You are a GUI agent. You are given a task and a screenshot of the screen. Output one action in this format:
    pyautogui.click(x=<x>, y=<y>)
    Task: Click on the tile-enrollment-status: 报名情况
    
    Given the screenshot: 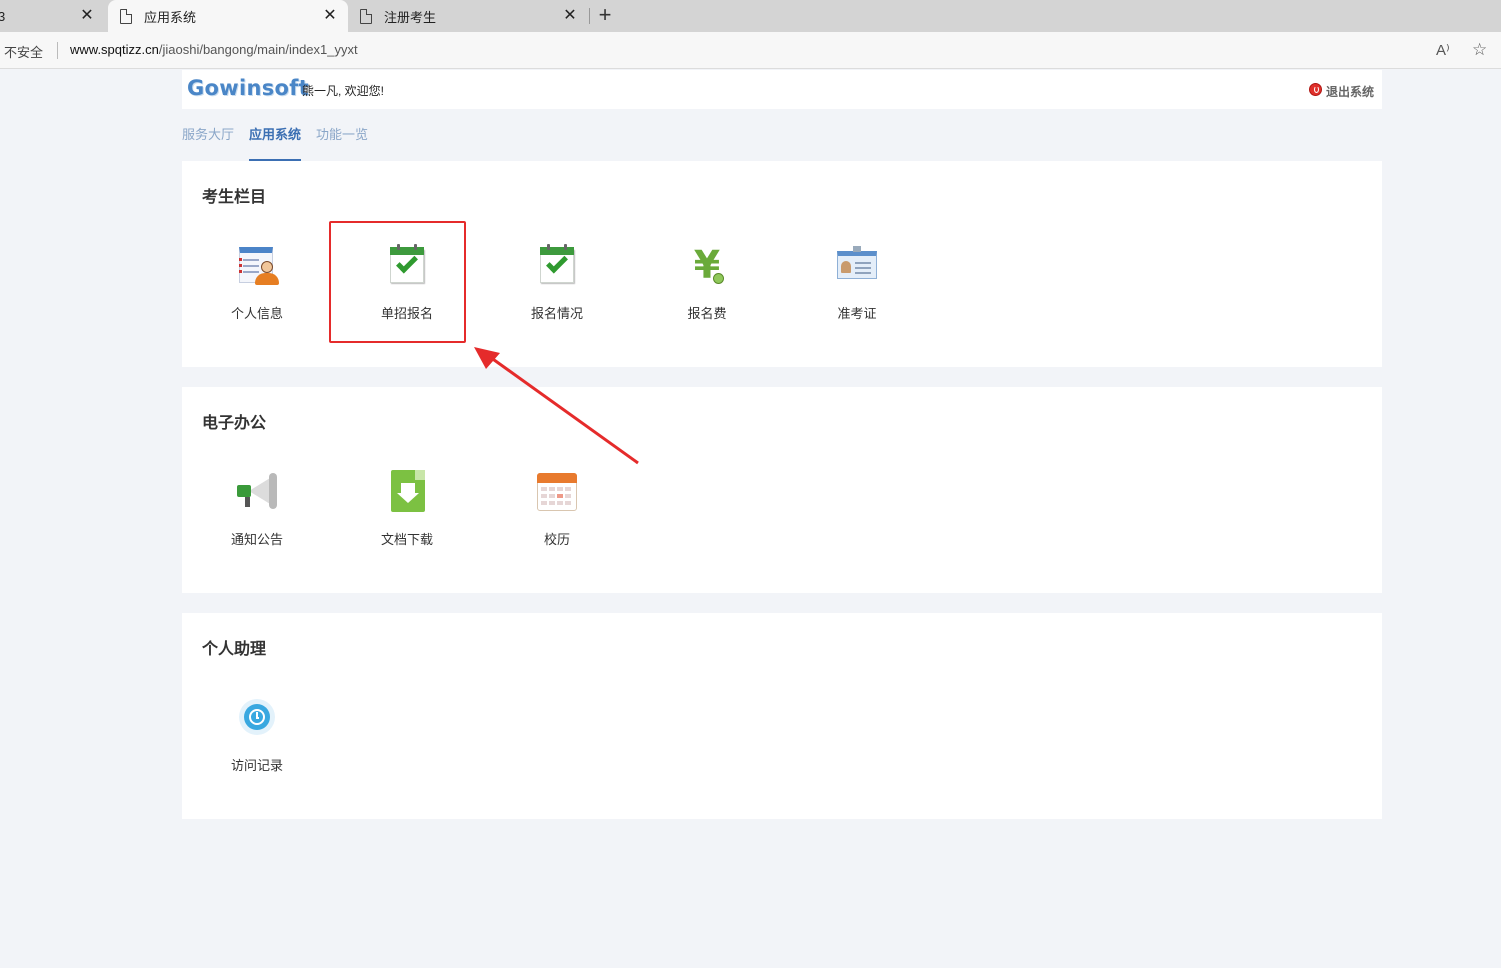 What is the action you would take?
    pyautogui.click(x=557, y=282)
    